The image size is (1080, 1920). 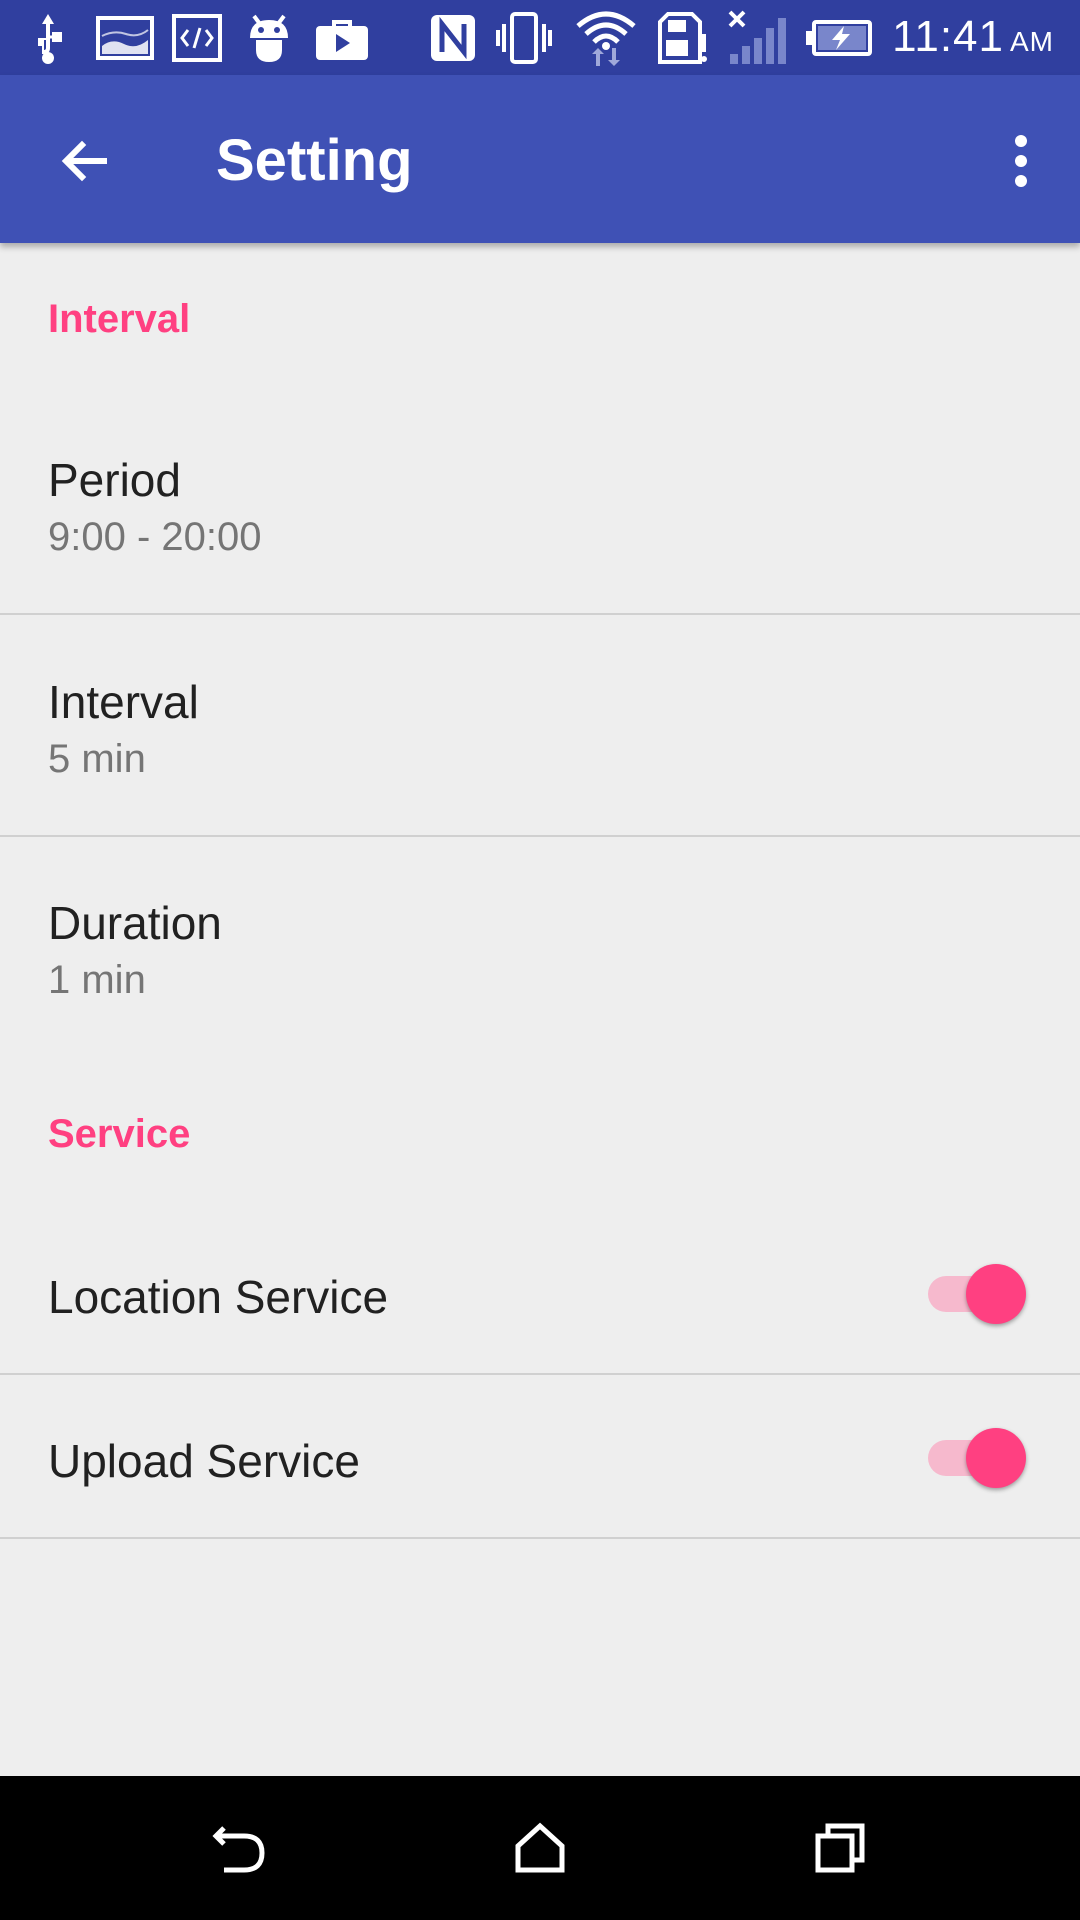 What do you see at coordinates (1032, 41) in the screenshot?
I see `clock-ampm: AM` at bounding box center [1032, 41].